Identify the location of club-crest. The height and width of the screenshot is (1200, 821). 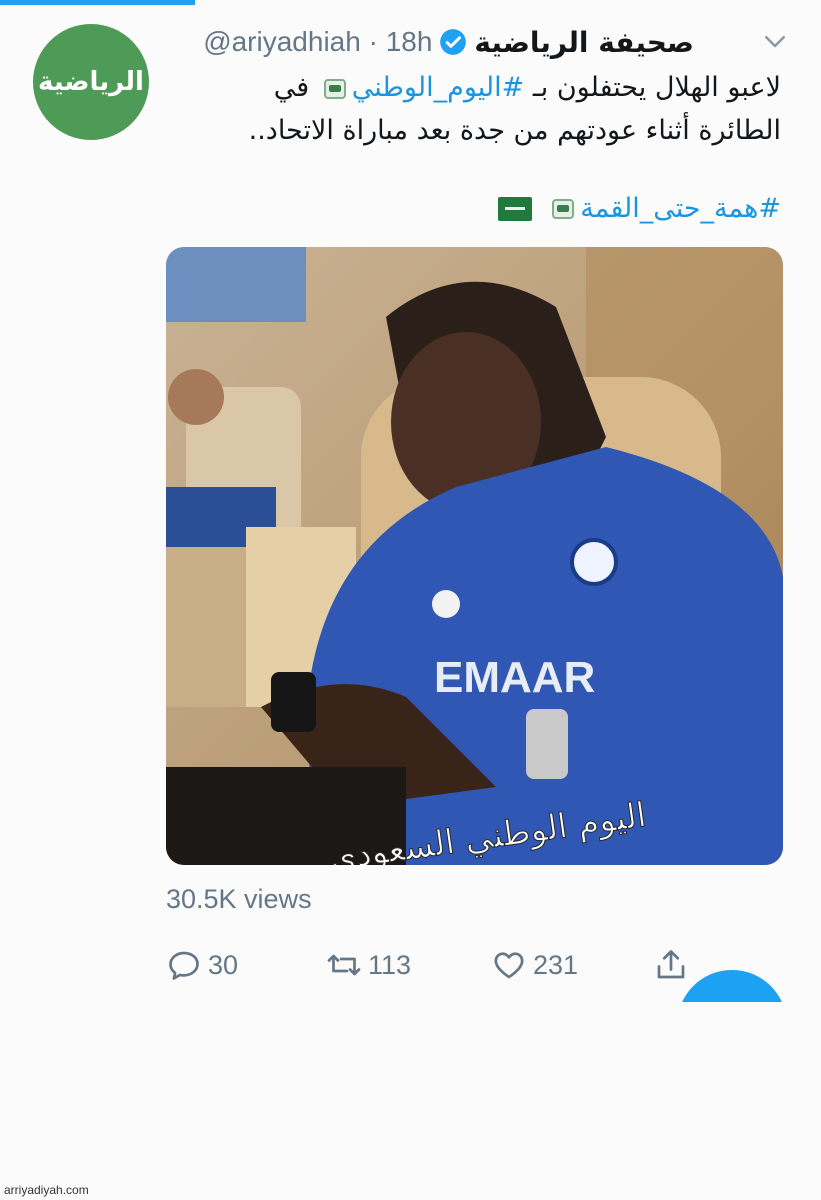
(594, 562).